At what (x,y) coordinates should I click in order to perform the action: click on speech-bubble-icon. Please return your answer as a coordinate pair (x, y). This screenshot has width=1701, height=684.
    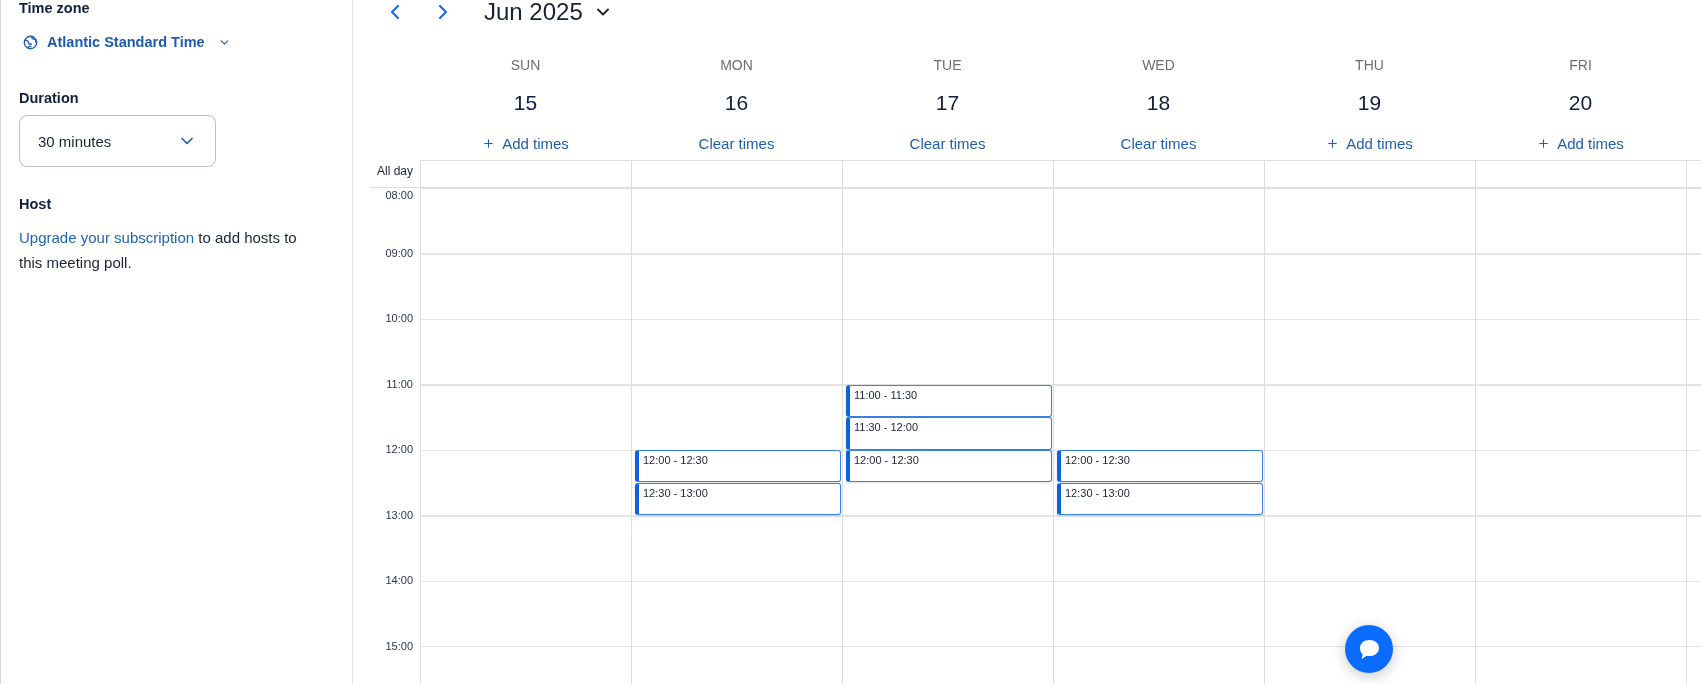
    Looking at the image, I should click on (1369, 649).